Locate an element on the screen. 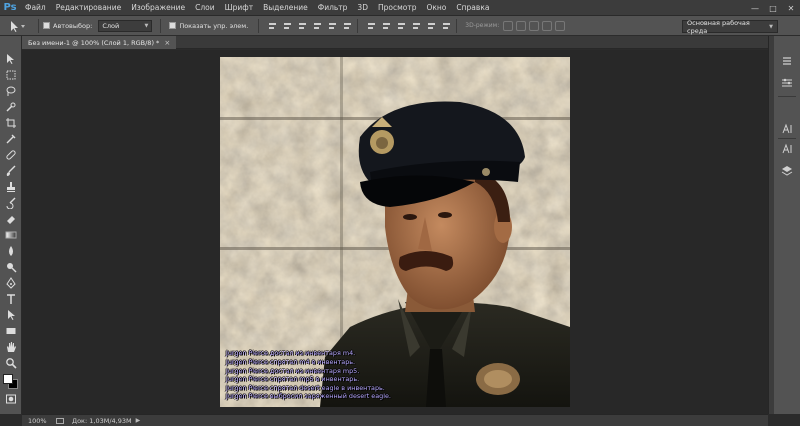  type-tool-icon is located at coordinates (11, 299).